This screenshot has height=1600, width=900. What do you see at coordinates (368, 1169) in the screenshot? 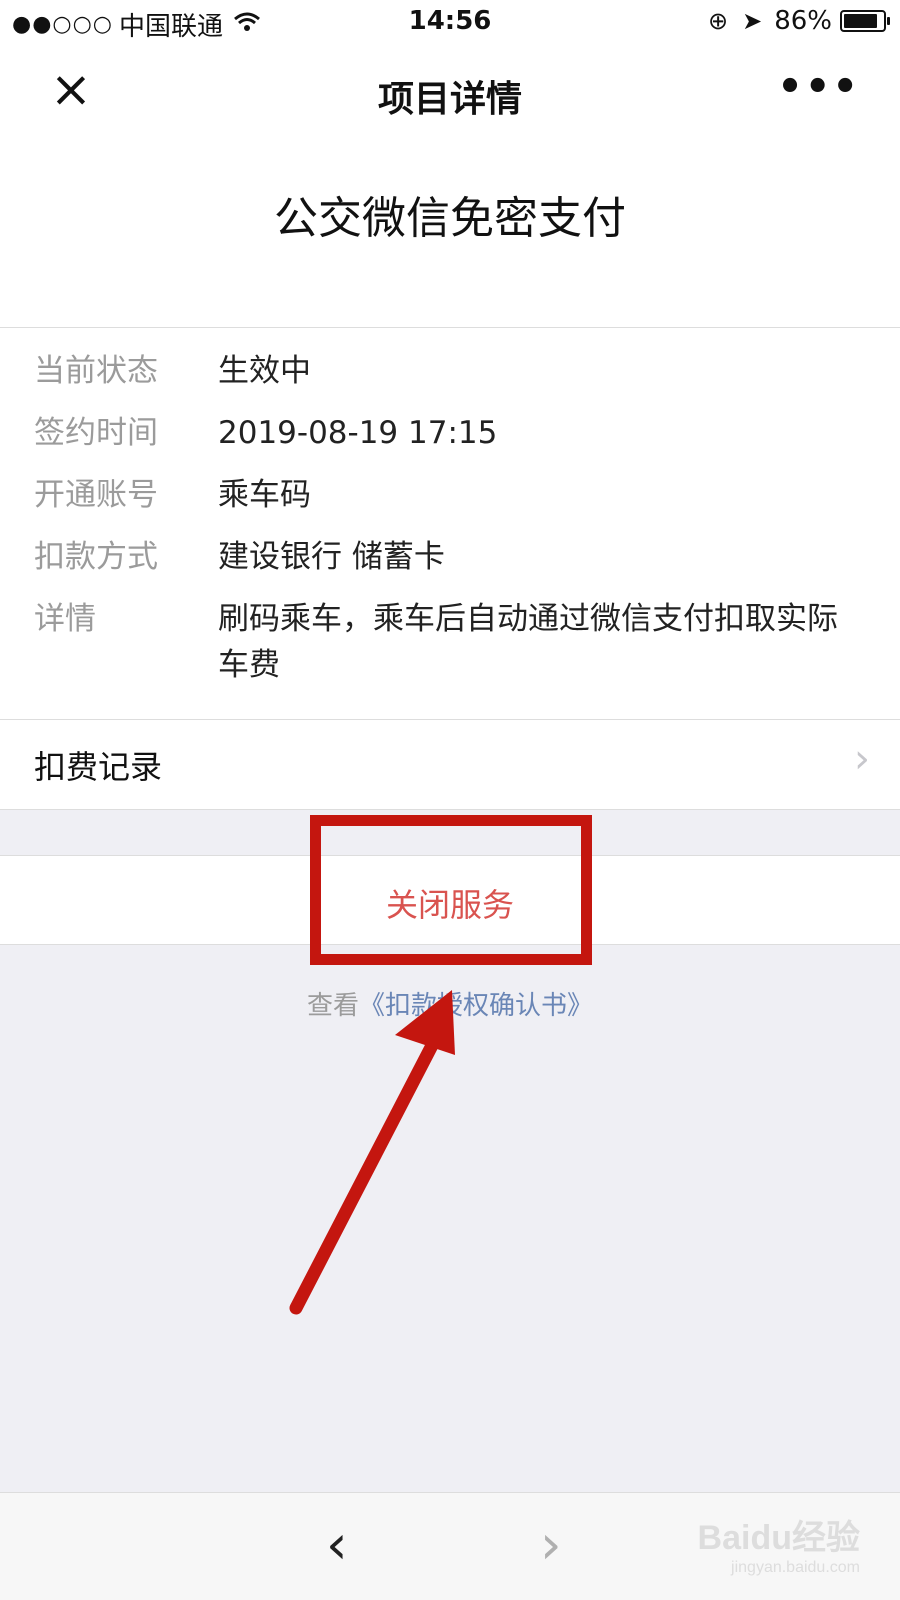
I see `annotation-arrow-shaft` at bounding box center [368, 1169].